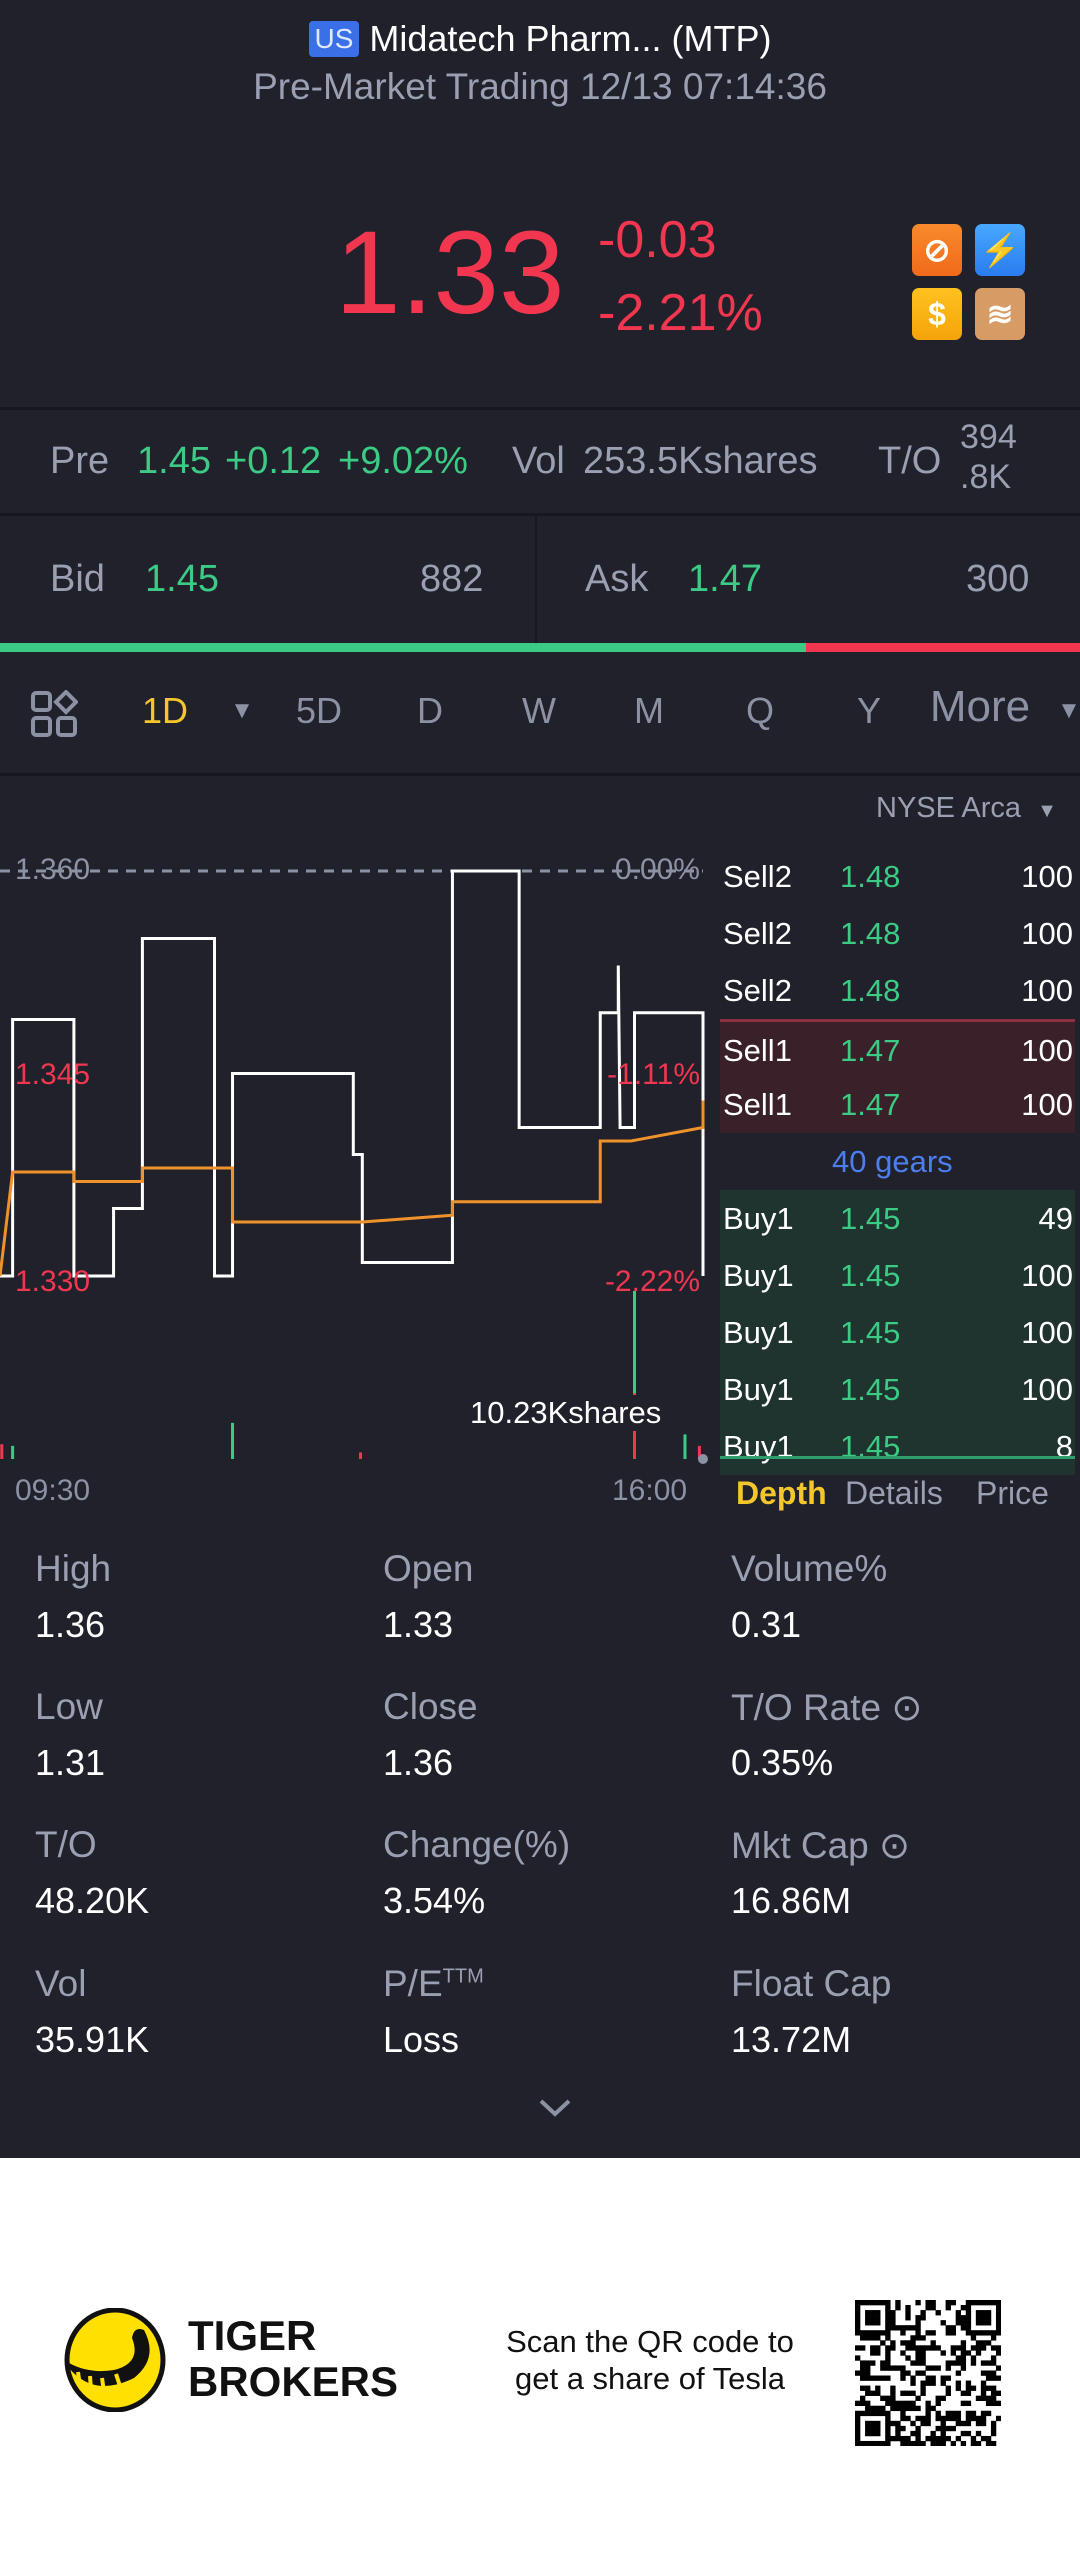 Image resolution: width=1080 pixels, height=2560 pixels. Describe the element at coordinates (418, 1624) in the screenshot. I see `stat-value: 1.33` at that location.